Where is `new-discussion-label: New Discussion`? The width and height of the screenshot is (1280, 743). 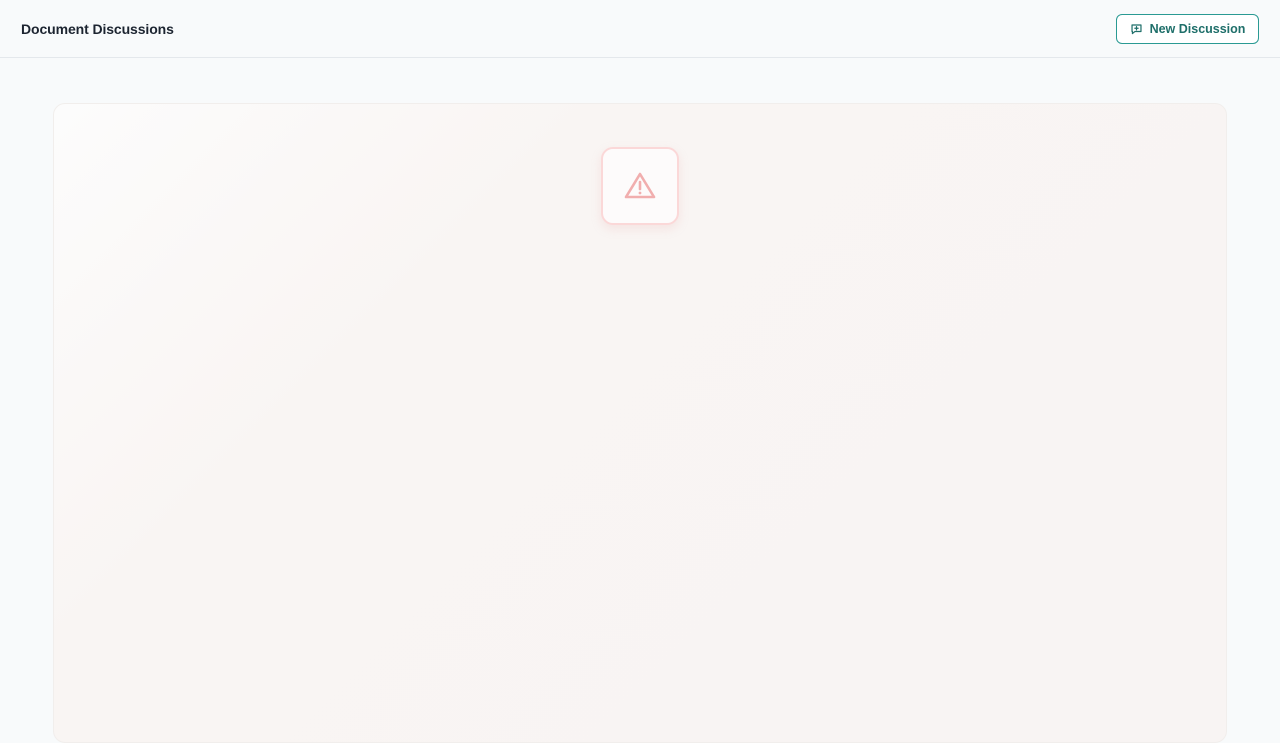 new-discussion-label: New Discussion is located at coordinates (1197, 29).